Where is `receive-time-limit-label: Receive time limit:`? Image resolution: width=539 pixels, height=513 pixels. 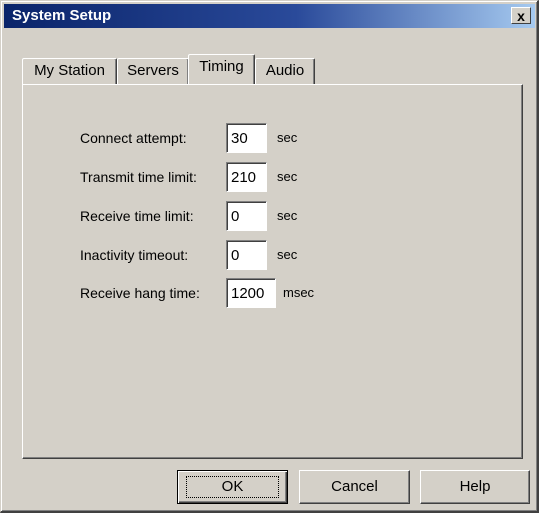
receive-time-limit-label: Receive time limit: is located at coordinates (137, 216).